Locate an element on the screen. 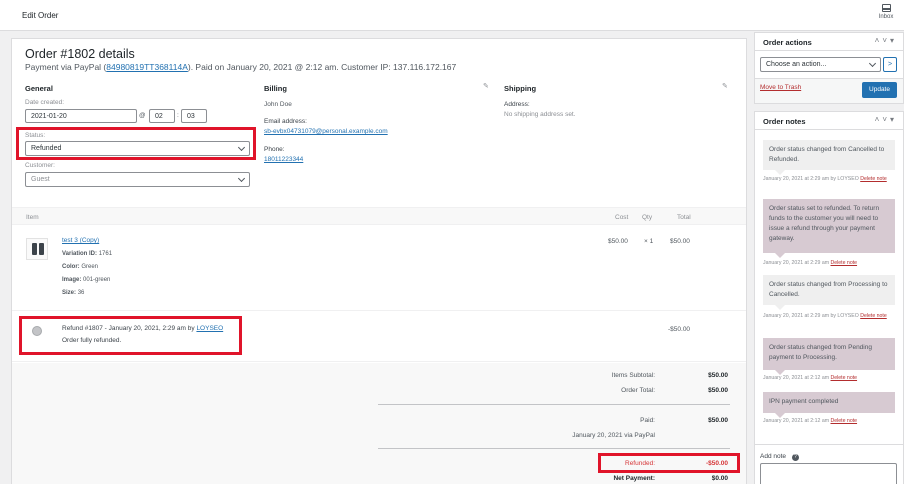 The height and width of the screenshot is (484, 904). product-thumbnail is located at coordinates (37, 249).